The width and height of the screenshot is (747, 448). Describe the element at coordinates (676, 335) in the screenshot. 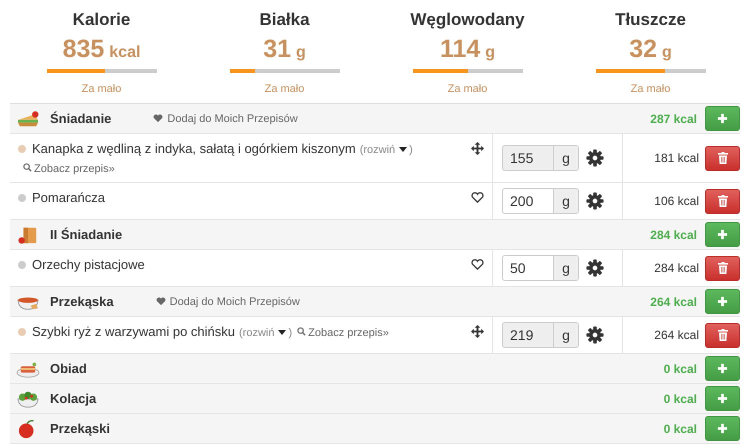

I see `food-kcal: 264 kcal` at that location.